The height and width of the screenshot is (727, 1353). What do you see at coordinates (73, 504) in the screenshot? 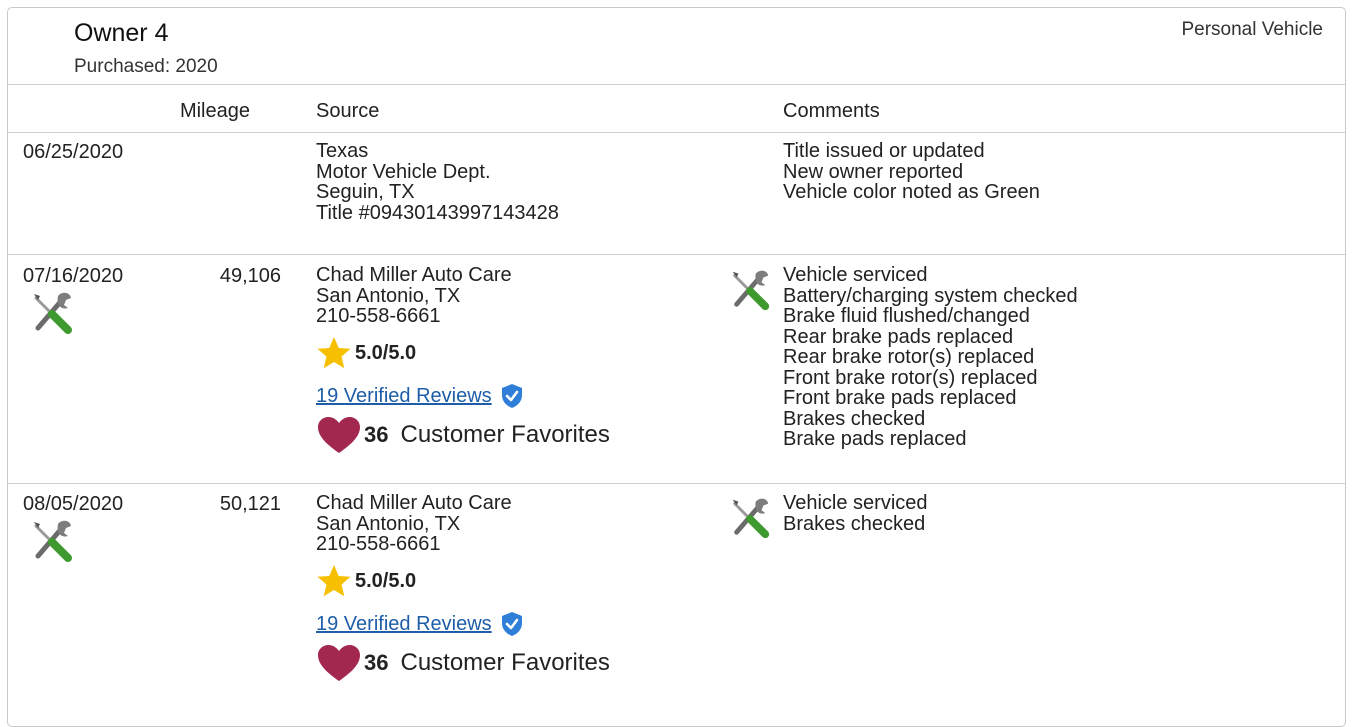
I see `record-date: 08/05/2020` at bounding box center [73, 504].